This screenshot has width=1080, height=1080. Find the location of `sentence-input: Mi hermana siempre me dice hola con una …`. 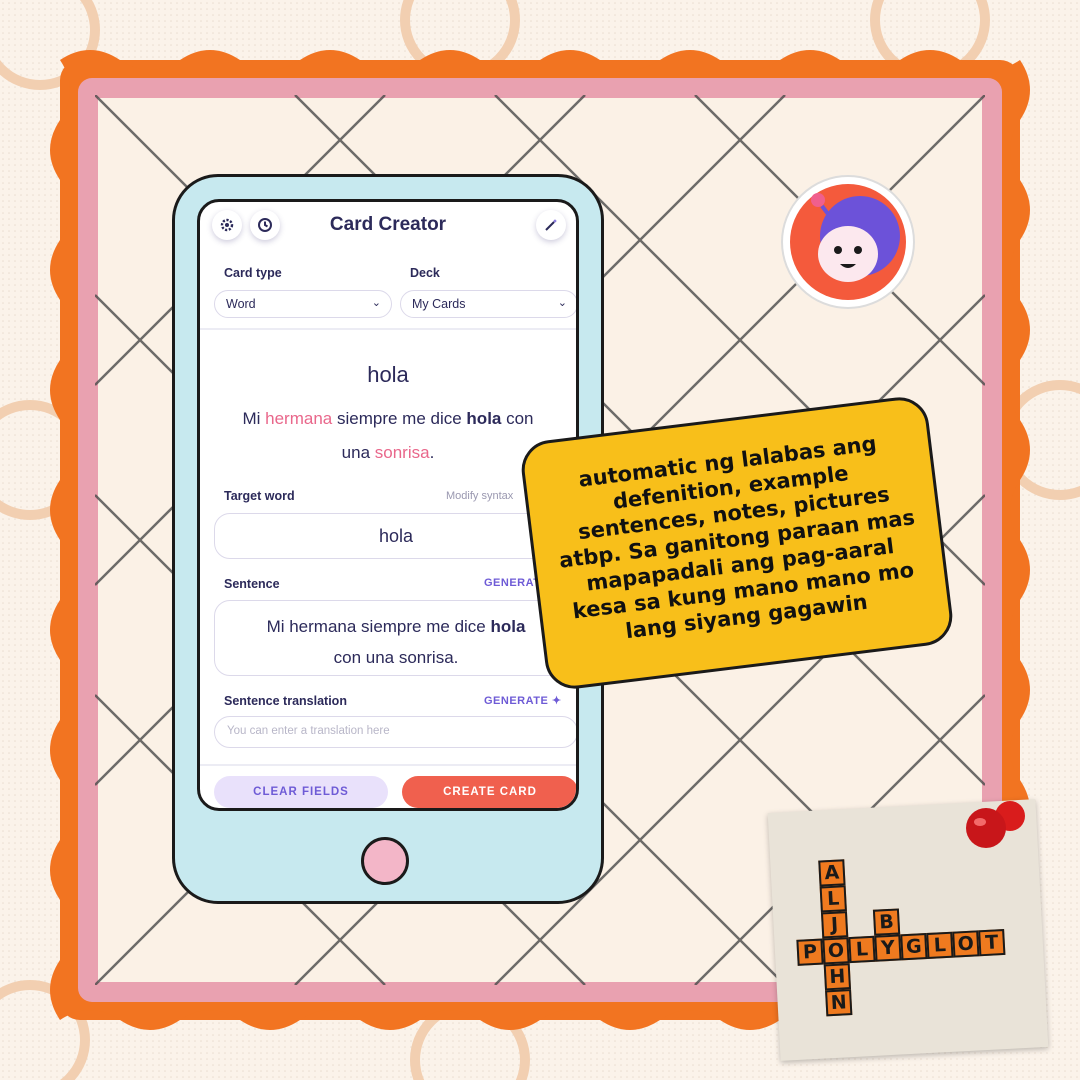

sentence-input: Mi hermana siempre me dice hola con una … is located at coordinates (395, 638).